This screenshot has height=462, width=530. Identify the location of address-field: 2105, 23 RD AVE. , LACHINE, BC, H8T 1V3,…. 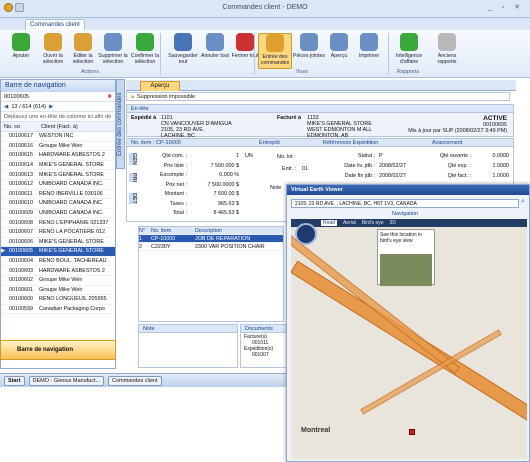
(405, 203).